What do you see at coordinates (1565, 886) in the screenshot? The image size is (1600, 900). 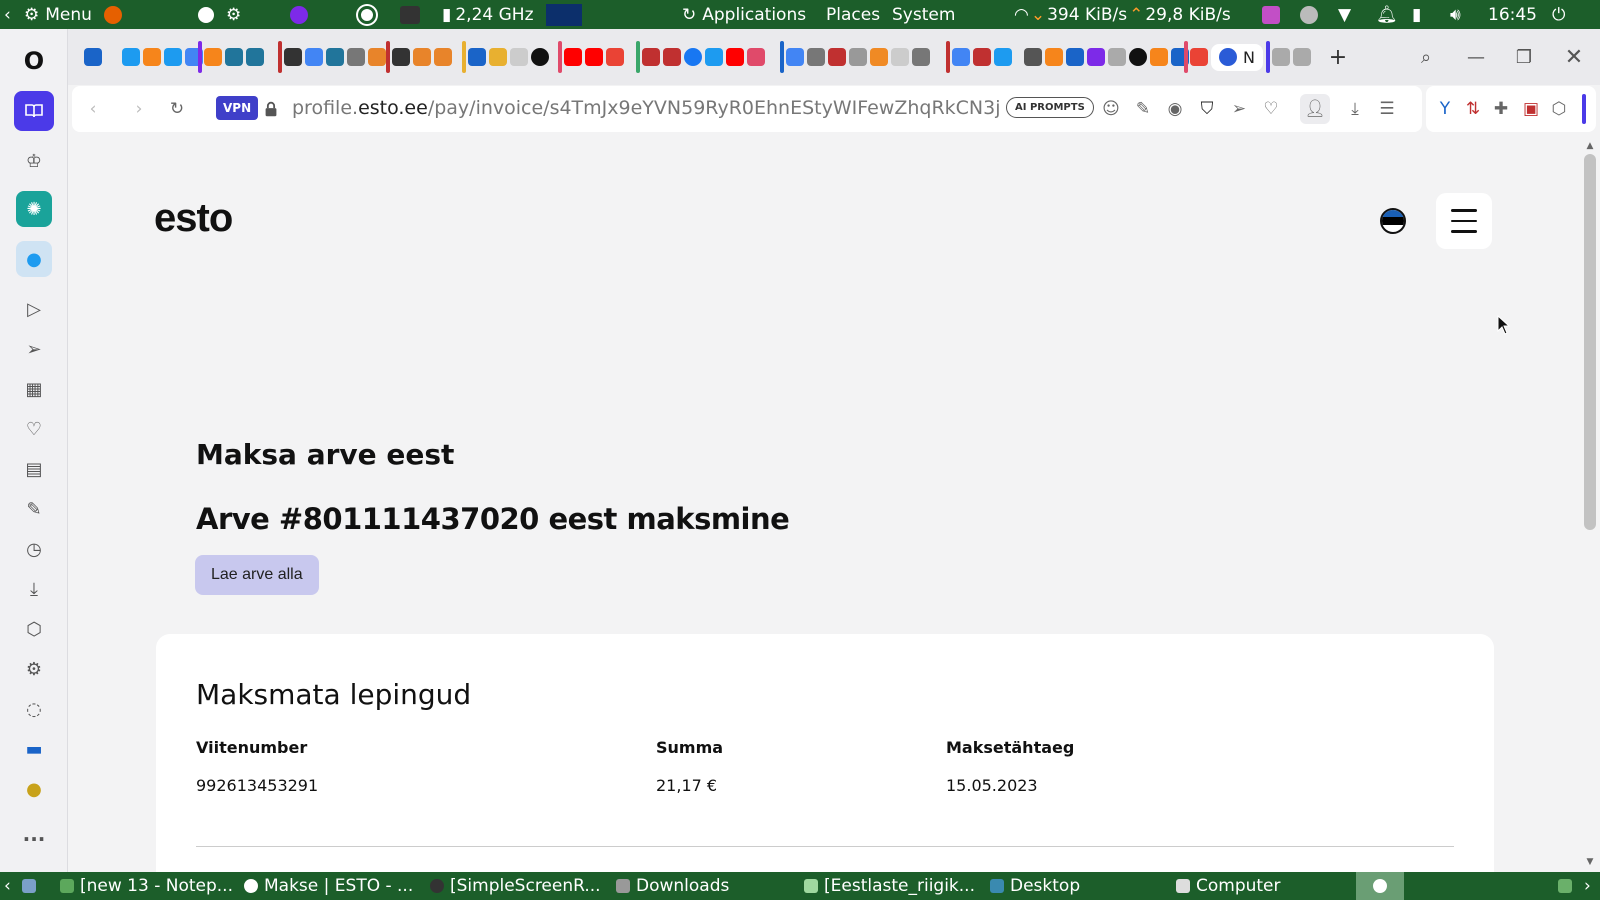 I see `trash-icon` at bounding box center [1565, 886].